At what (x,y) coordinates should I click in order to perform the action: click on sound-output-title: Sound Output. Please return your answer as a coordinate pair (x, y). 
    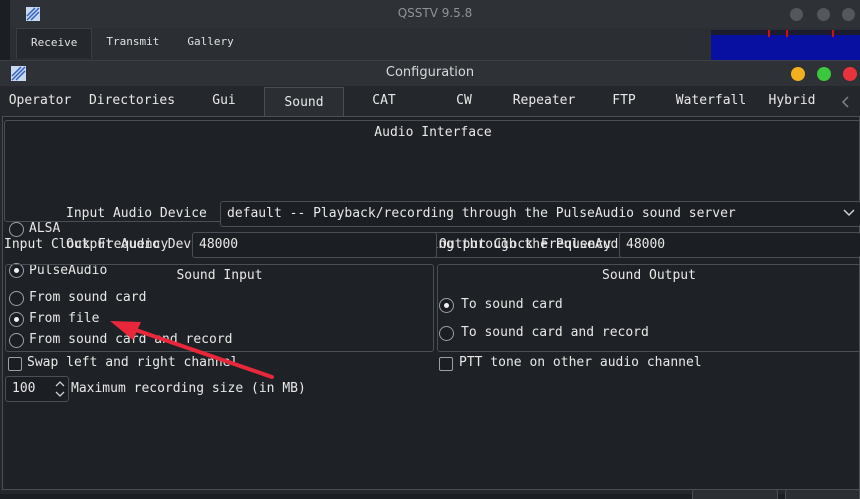
    Looking at the image, I should click on (649, 275).